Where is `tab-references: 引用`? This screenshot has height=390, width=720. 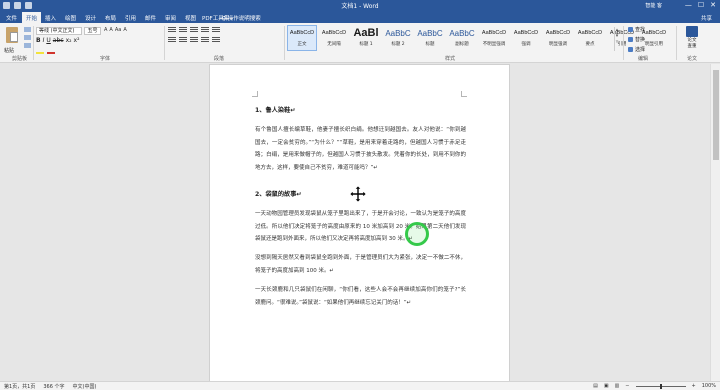 tab-references: 引用 is located at coordinates (130, 18).